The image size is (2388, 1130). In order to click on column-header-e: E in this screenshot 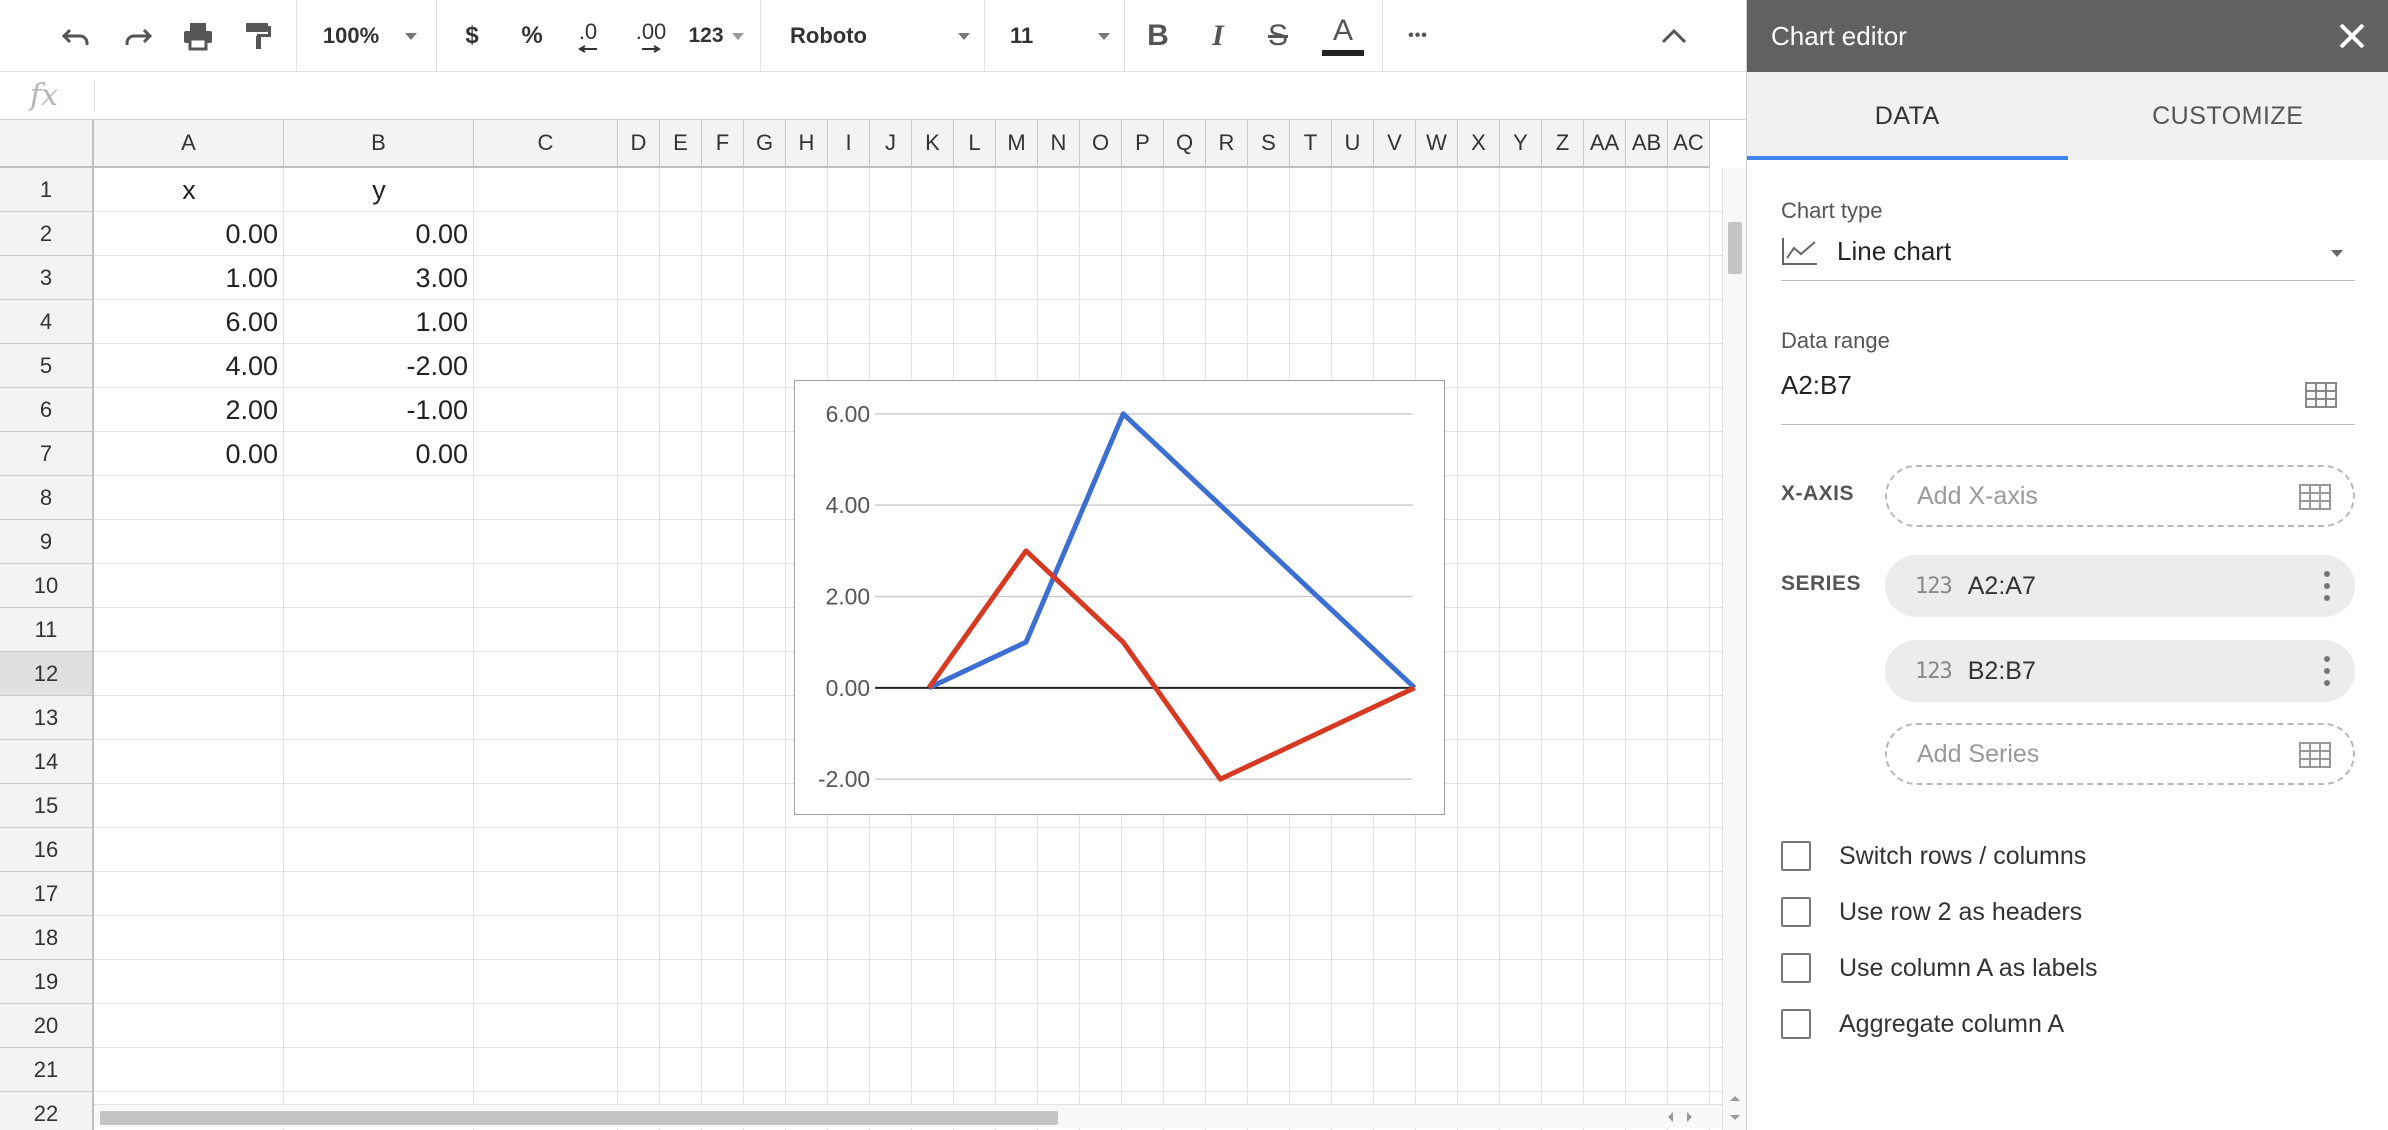, I will do `click(681, 144)`.